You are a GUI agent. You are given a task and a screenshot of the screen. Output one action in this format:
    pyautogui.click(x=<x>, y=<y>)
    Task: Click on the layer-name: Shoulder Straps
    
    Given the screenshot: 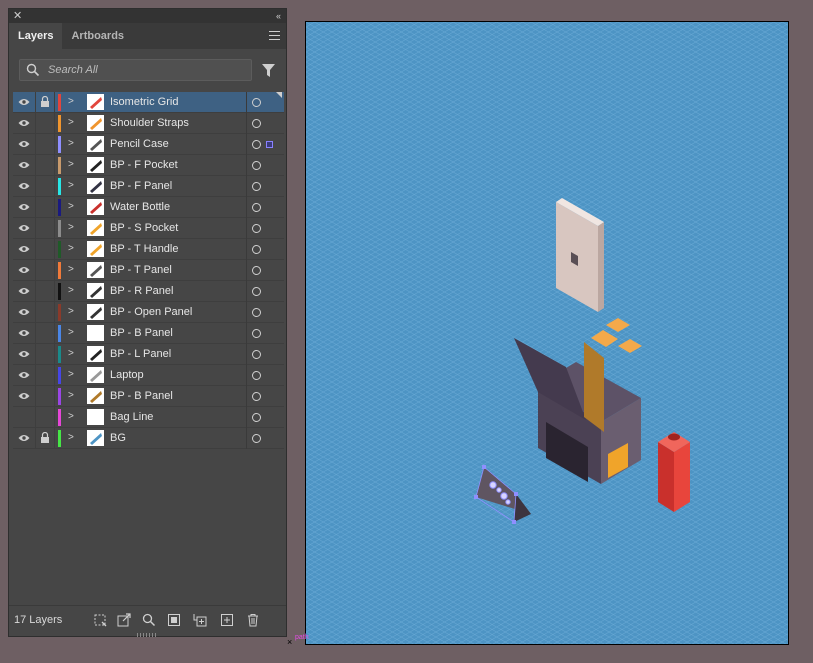 What is the action you would take?
    pyautogui.click(x=149, y=123)
    